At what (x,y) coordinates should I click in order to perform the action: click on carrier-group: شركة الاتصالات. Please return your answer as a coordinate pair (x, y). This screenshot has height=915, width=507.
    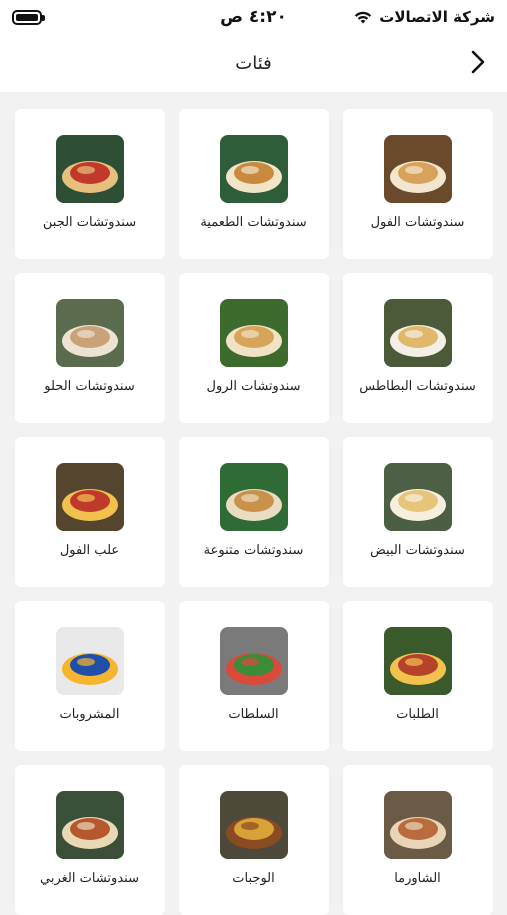
    Looking at the image, I should click on (424, 17).